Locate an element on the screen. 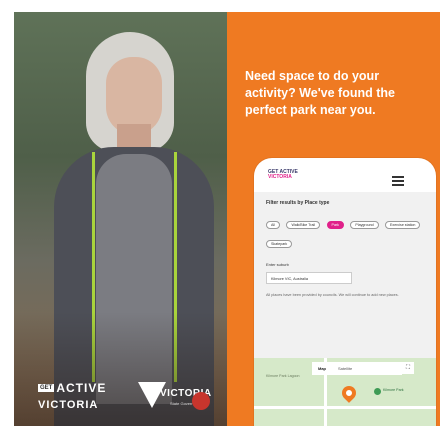 The width and height of the screenshot is (446, 432). app-logo-line2: VICTORIA is located at coordinates (280, 177).